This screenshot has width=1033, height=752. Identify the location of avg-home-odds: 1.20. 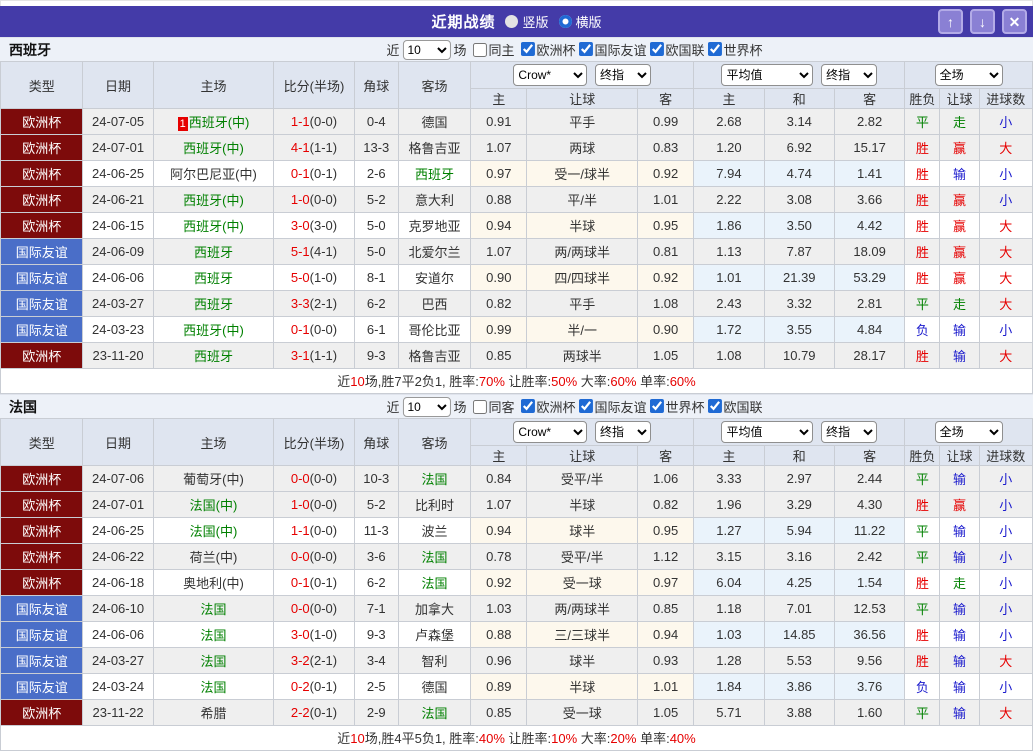
(729, 147).